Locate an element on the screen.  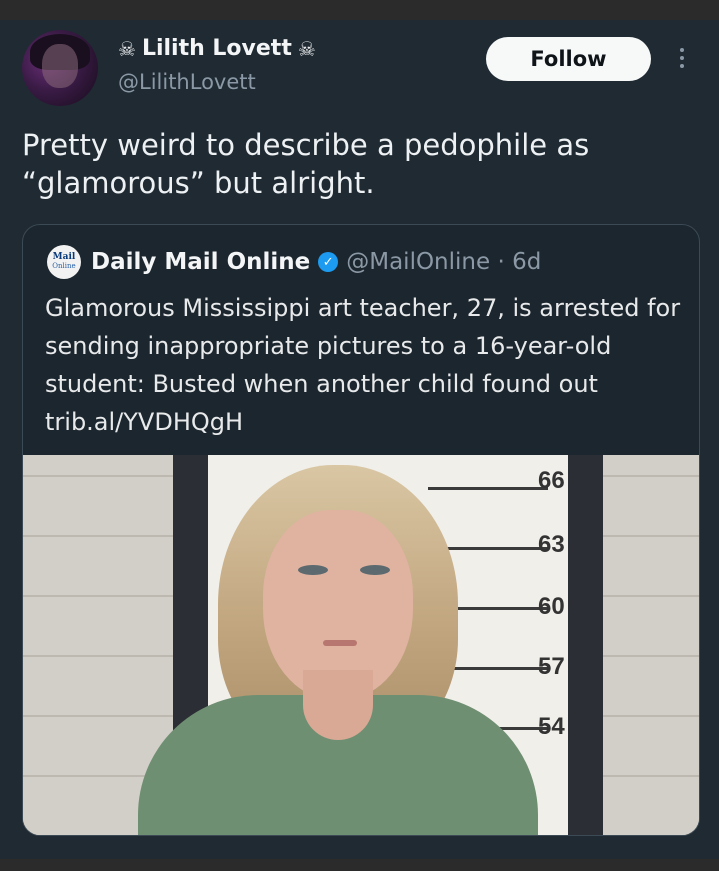
logo-bottom-text: Online is located at coordinates (64, 266).